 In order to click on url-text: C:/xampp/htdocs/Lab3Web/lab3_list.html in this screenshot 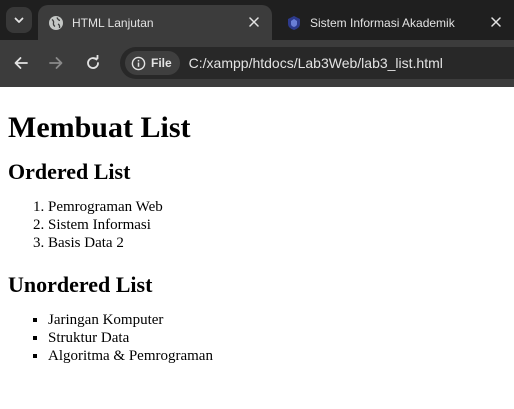, I will do `click(316, 63)`.